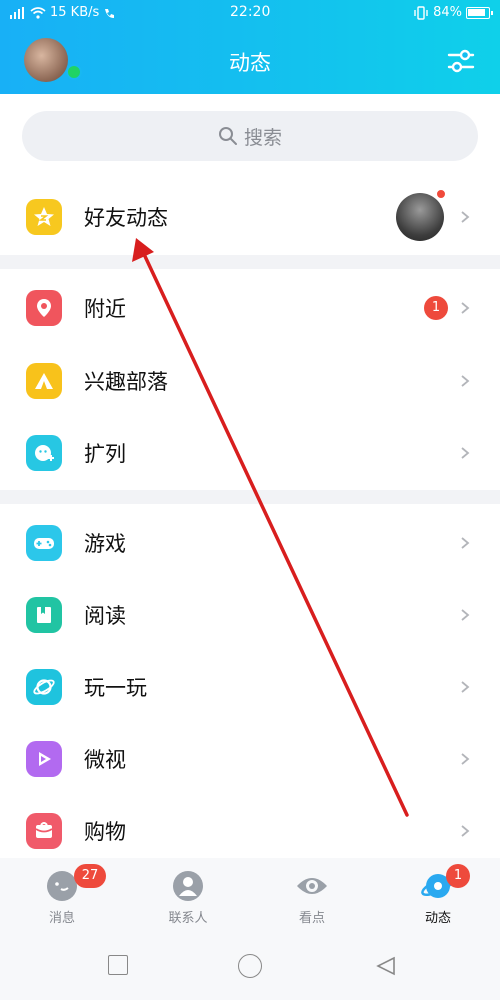  Describe the element at coordinates (250, 63) in the screenshot. I see `page-title: 动态` at that location.